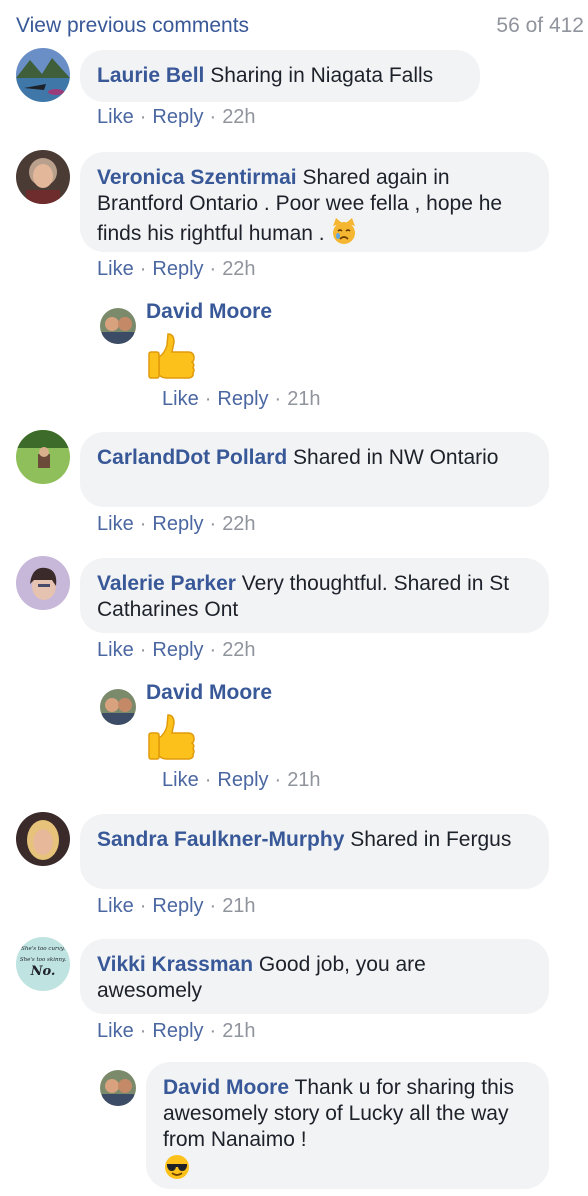 This screenshot has height=1196, width=588. What do you see at coordinates (43, 75) in the screenshot?
I see `avatar-laurie-bell` at bounding box center [43, 75].